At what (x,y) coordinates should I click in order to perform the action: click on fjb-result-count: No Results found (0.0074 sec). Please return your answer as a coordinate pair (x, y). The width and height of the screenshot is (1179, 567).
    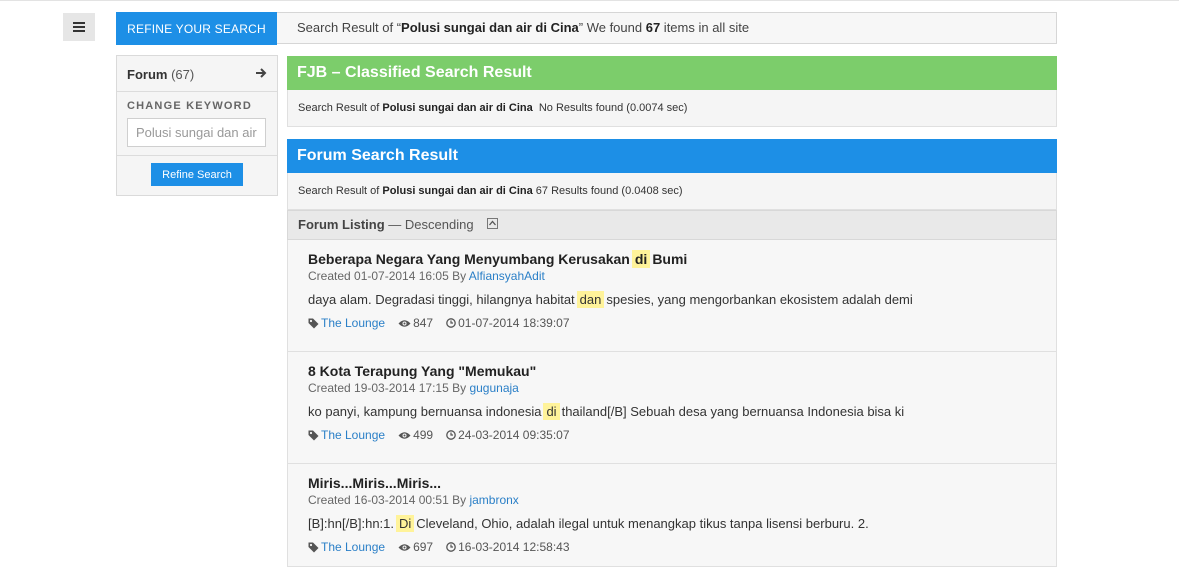
    Looking at the image, I should click on (613, 108).